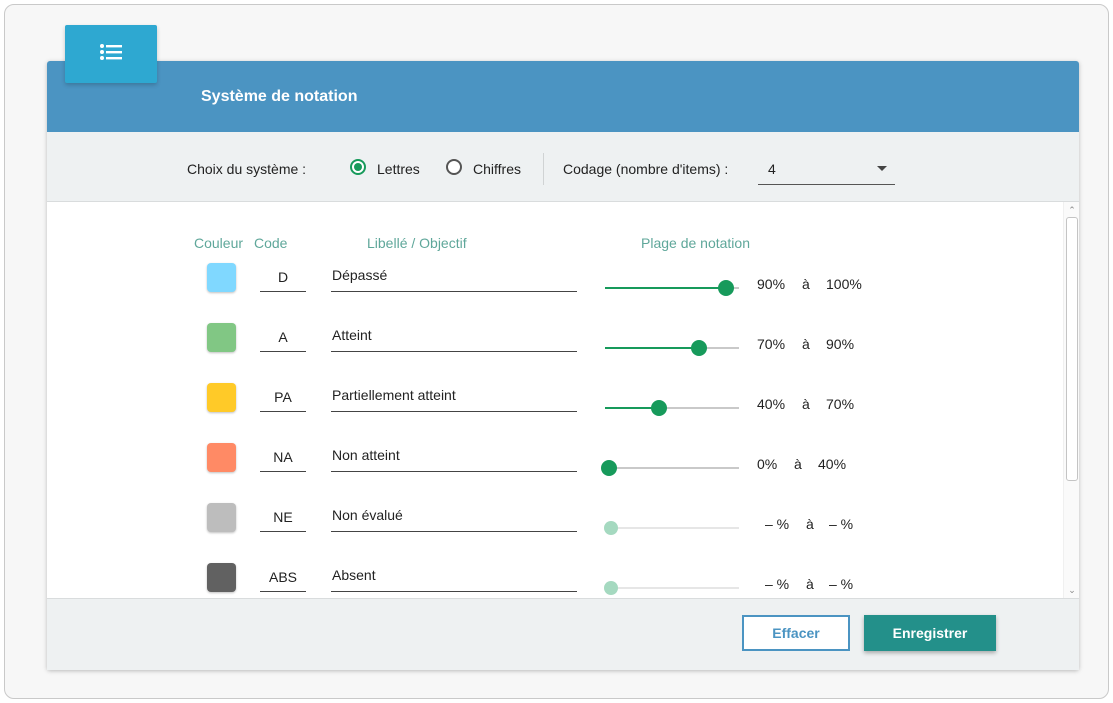 The width and height of the screenshot is (1113, 703). I want to click on column-header-color: Couleur, so click(219, 243).